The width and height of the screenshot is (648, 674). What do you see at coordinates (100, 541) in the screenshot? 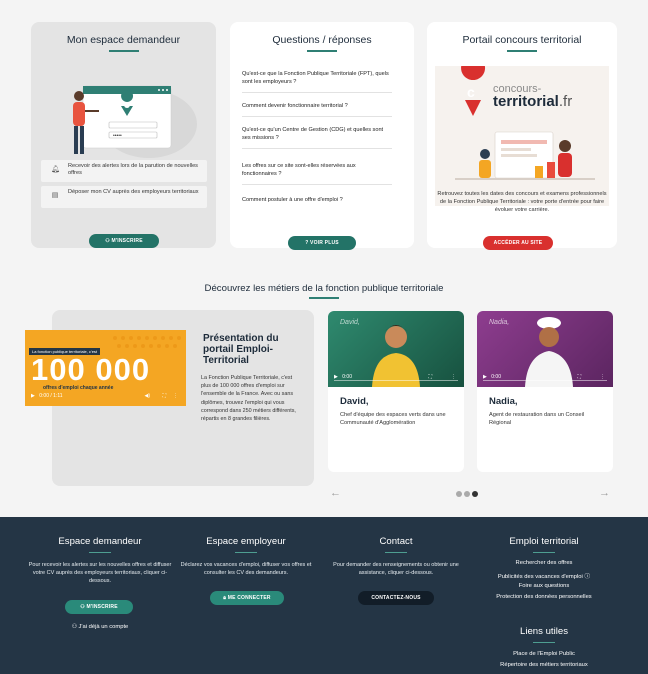
I see `footer-title: Espace demandeur` at bounding box center [100, 541].